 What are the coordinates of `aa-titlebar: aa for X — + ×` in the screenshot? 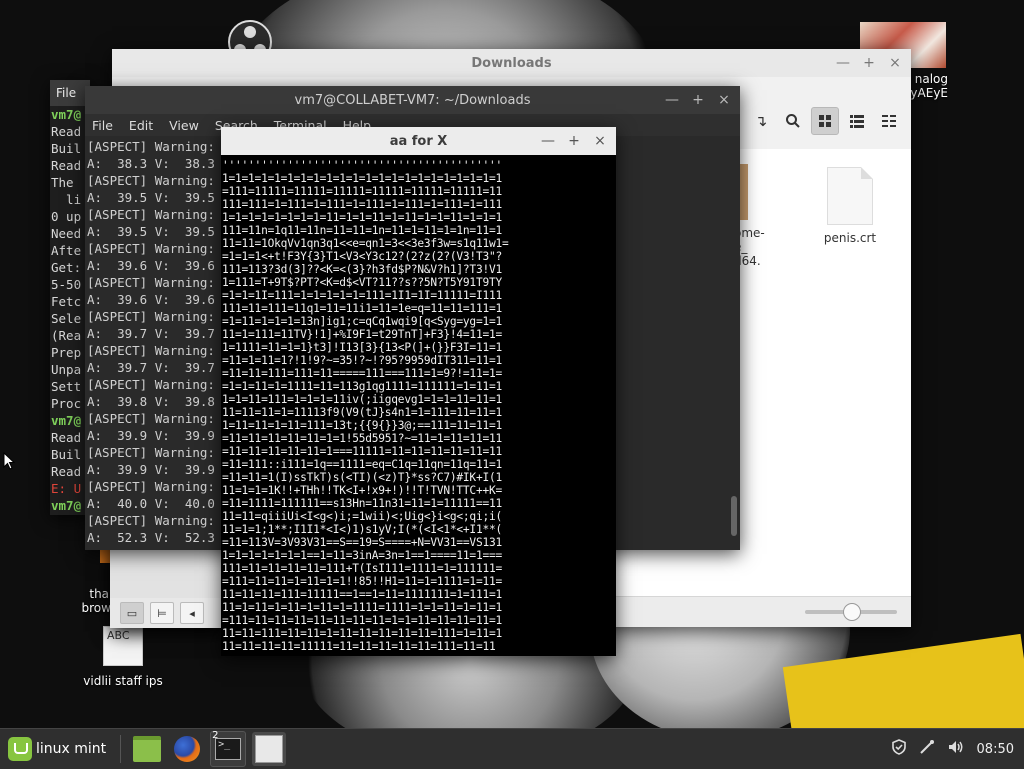 It's located at (418, 141).